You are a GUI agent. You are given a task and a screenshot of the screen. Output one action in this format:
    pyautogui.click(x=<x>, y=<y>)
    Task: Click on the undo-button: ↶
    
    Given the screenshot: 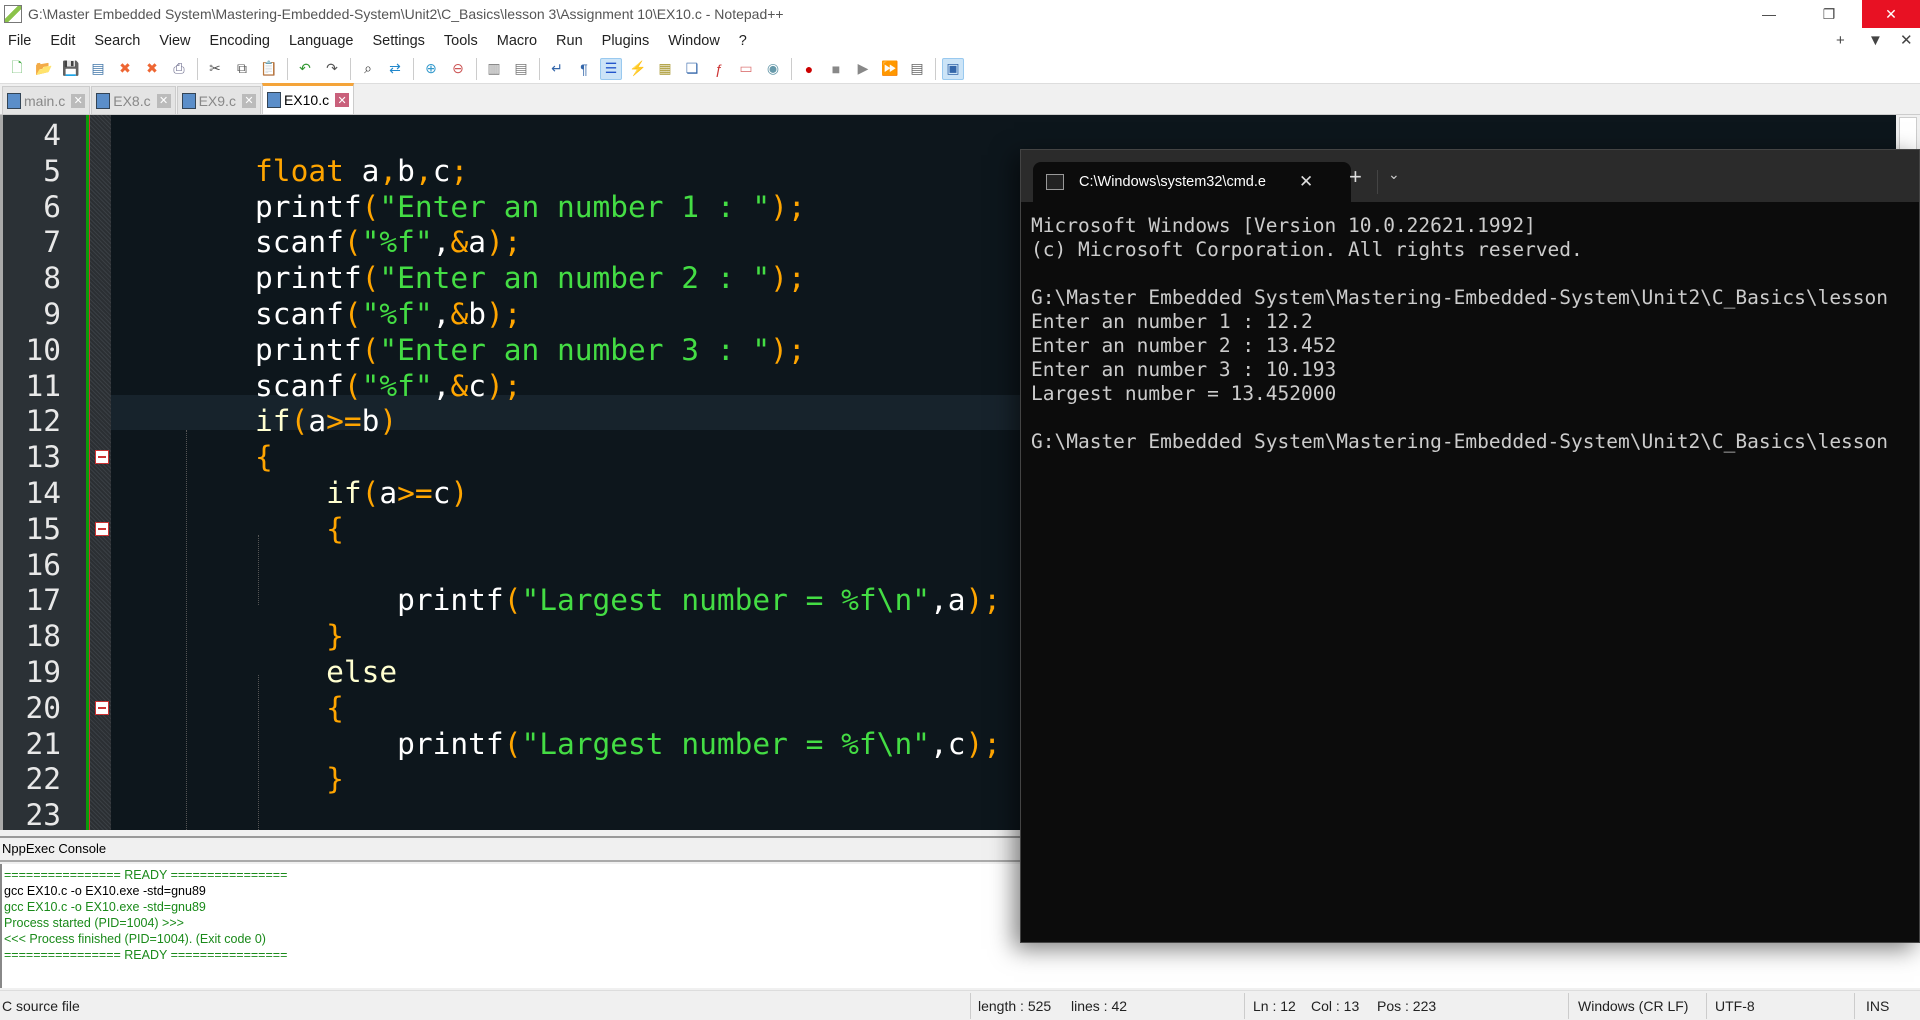 What is the action you would take?
    pyautogui.click(x=305, y=69)
    